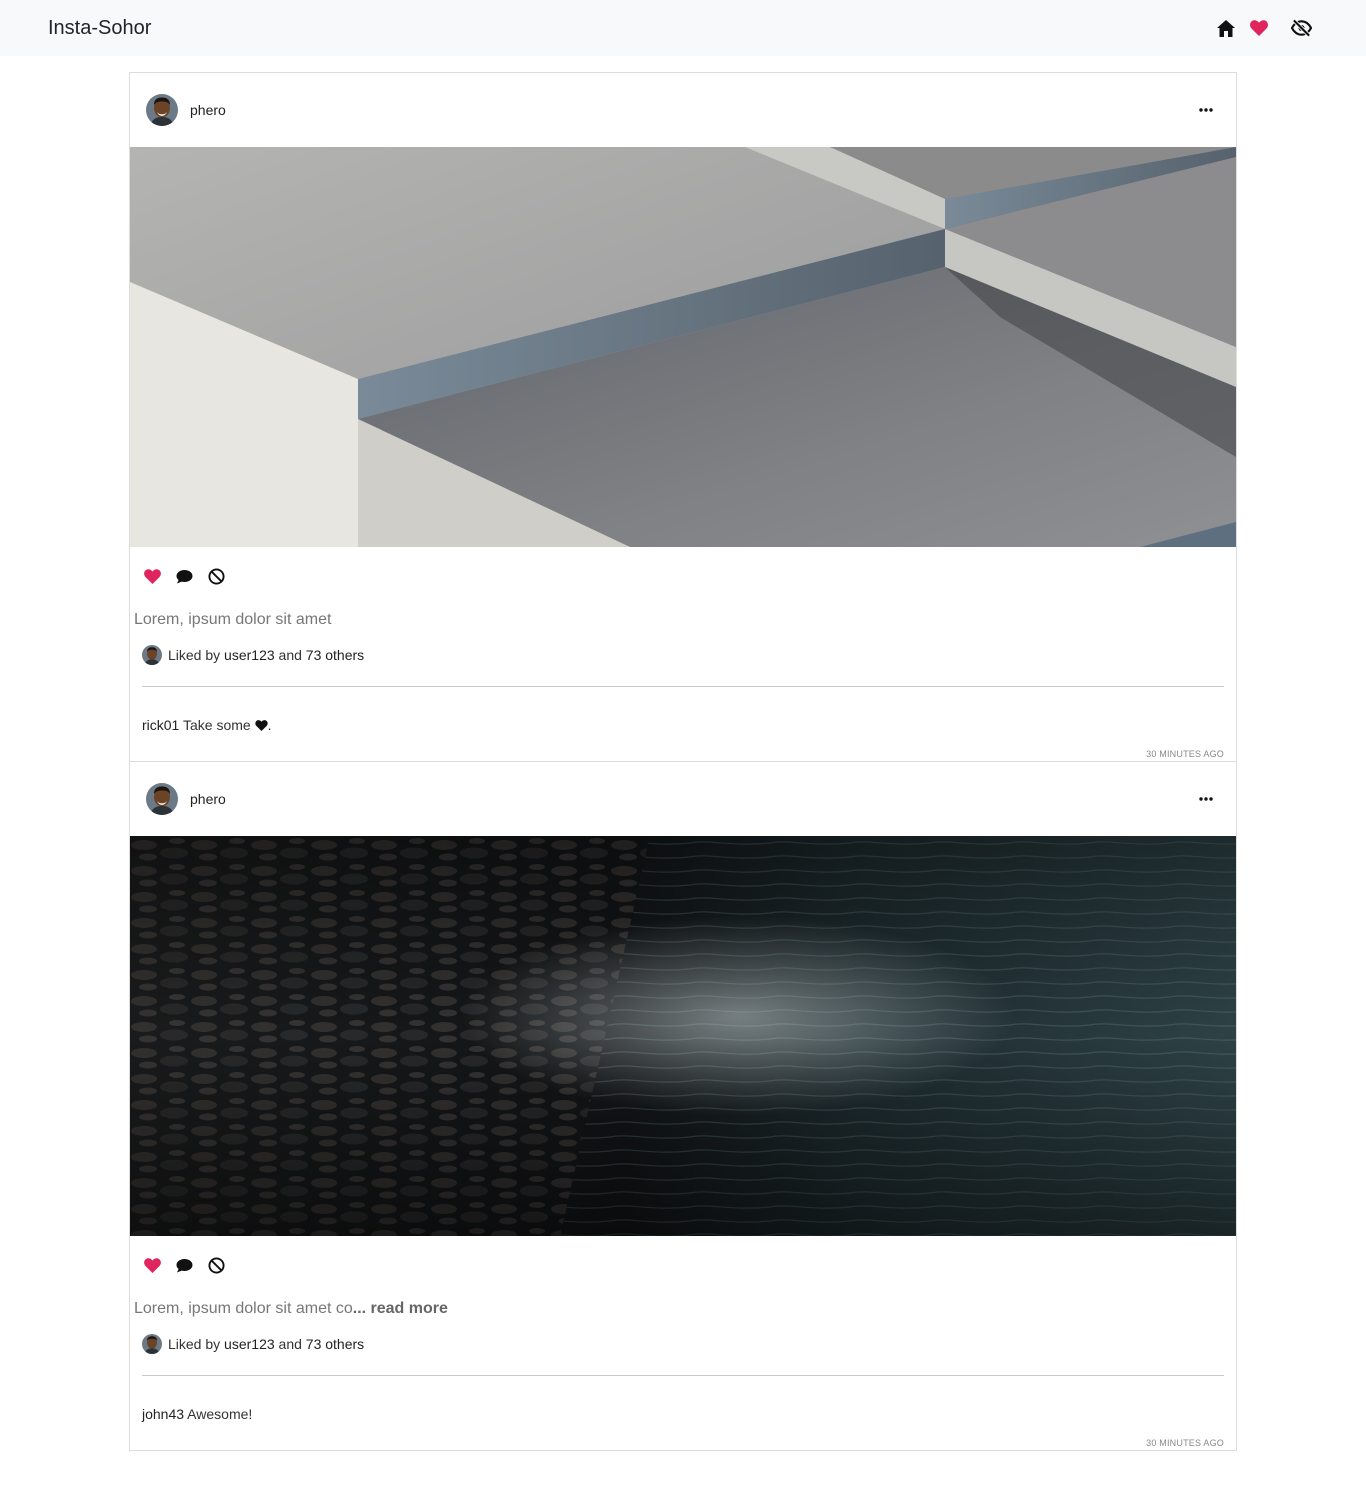 The image size is (1366, 1490). Describe the element at coordinates (233, 619) in the screenshot. I see `caption-text: Lorem, ipsum dolor sit amet` at that location.